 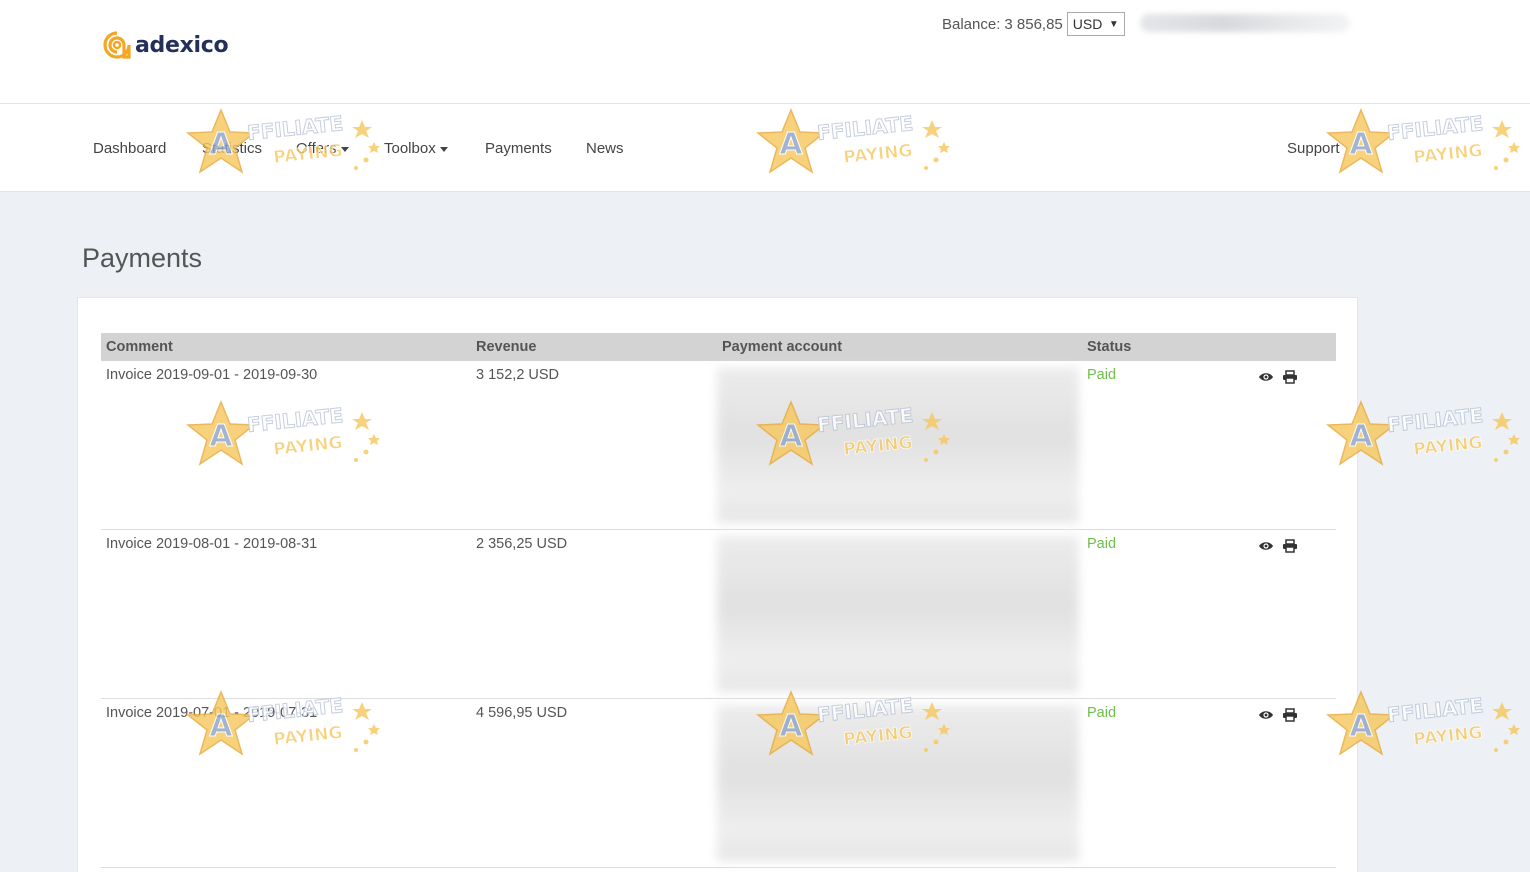 What do you see at coordinates (518, 148) in the screenshot?
I see `nav-payments: Payments` at bounding box center [518, 148].